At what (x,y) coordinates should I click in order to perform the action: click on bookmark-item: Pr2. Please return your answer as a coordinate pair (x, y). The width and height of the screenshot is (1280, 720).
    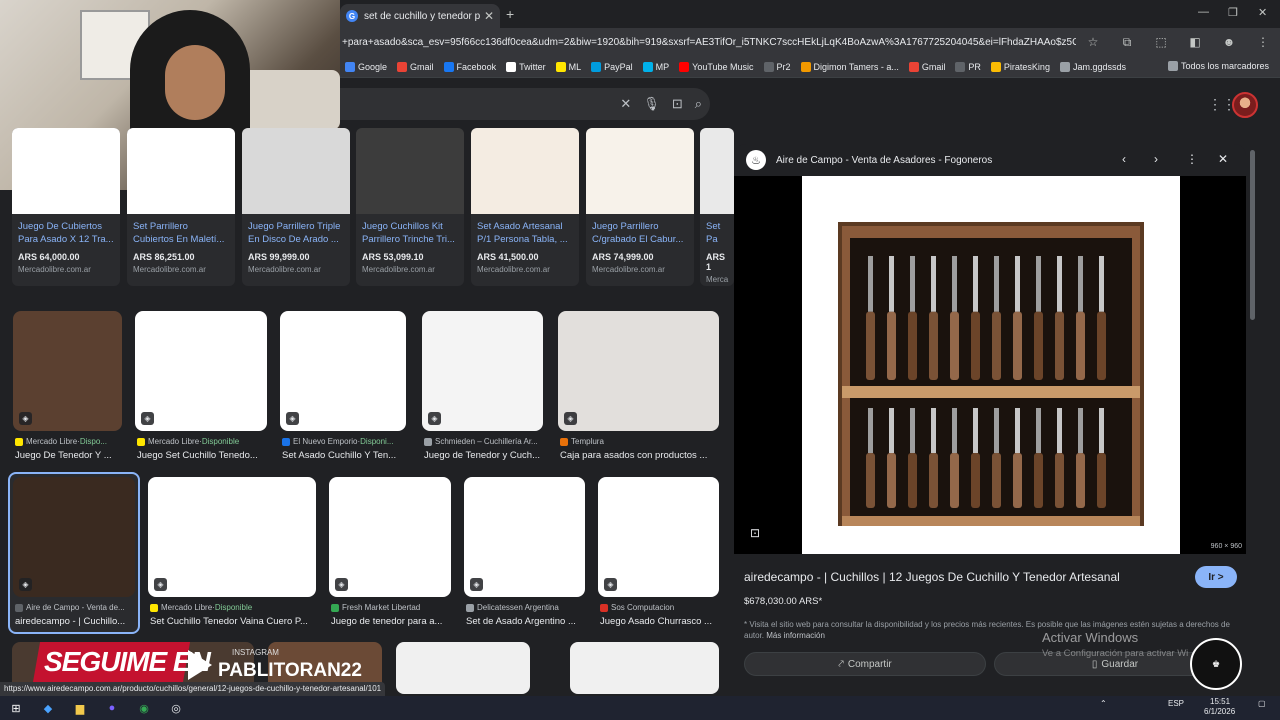
    Looking at the image, I should click on (777, 66).